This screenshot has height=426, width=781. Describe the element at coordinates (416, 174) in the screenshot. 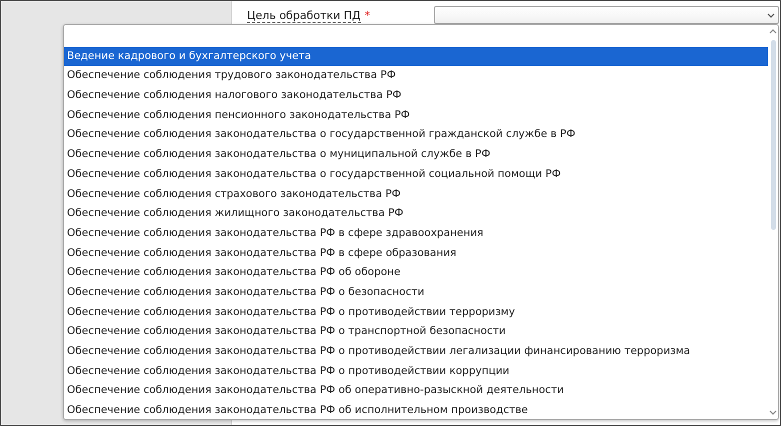

I see `dropdown-option: Обеспечение соблюдения законодательства о государственной социальной помощи РФ` at that location.